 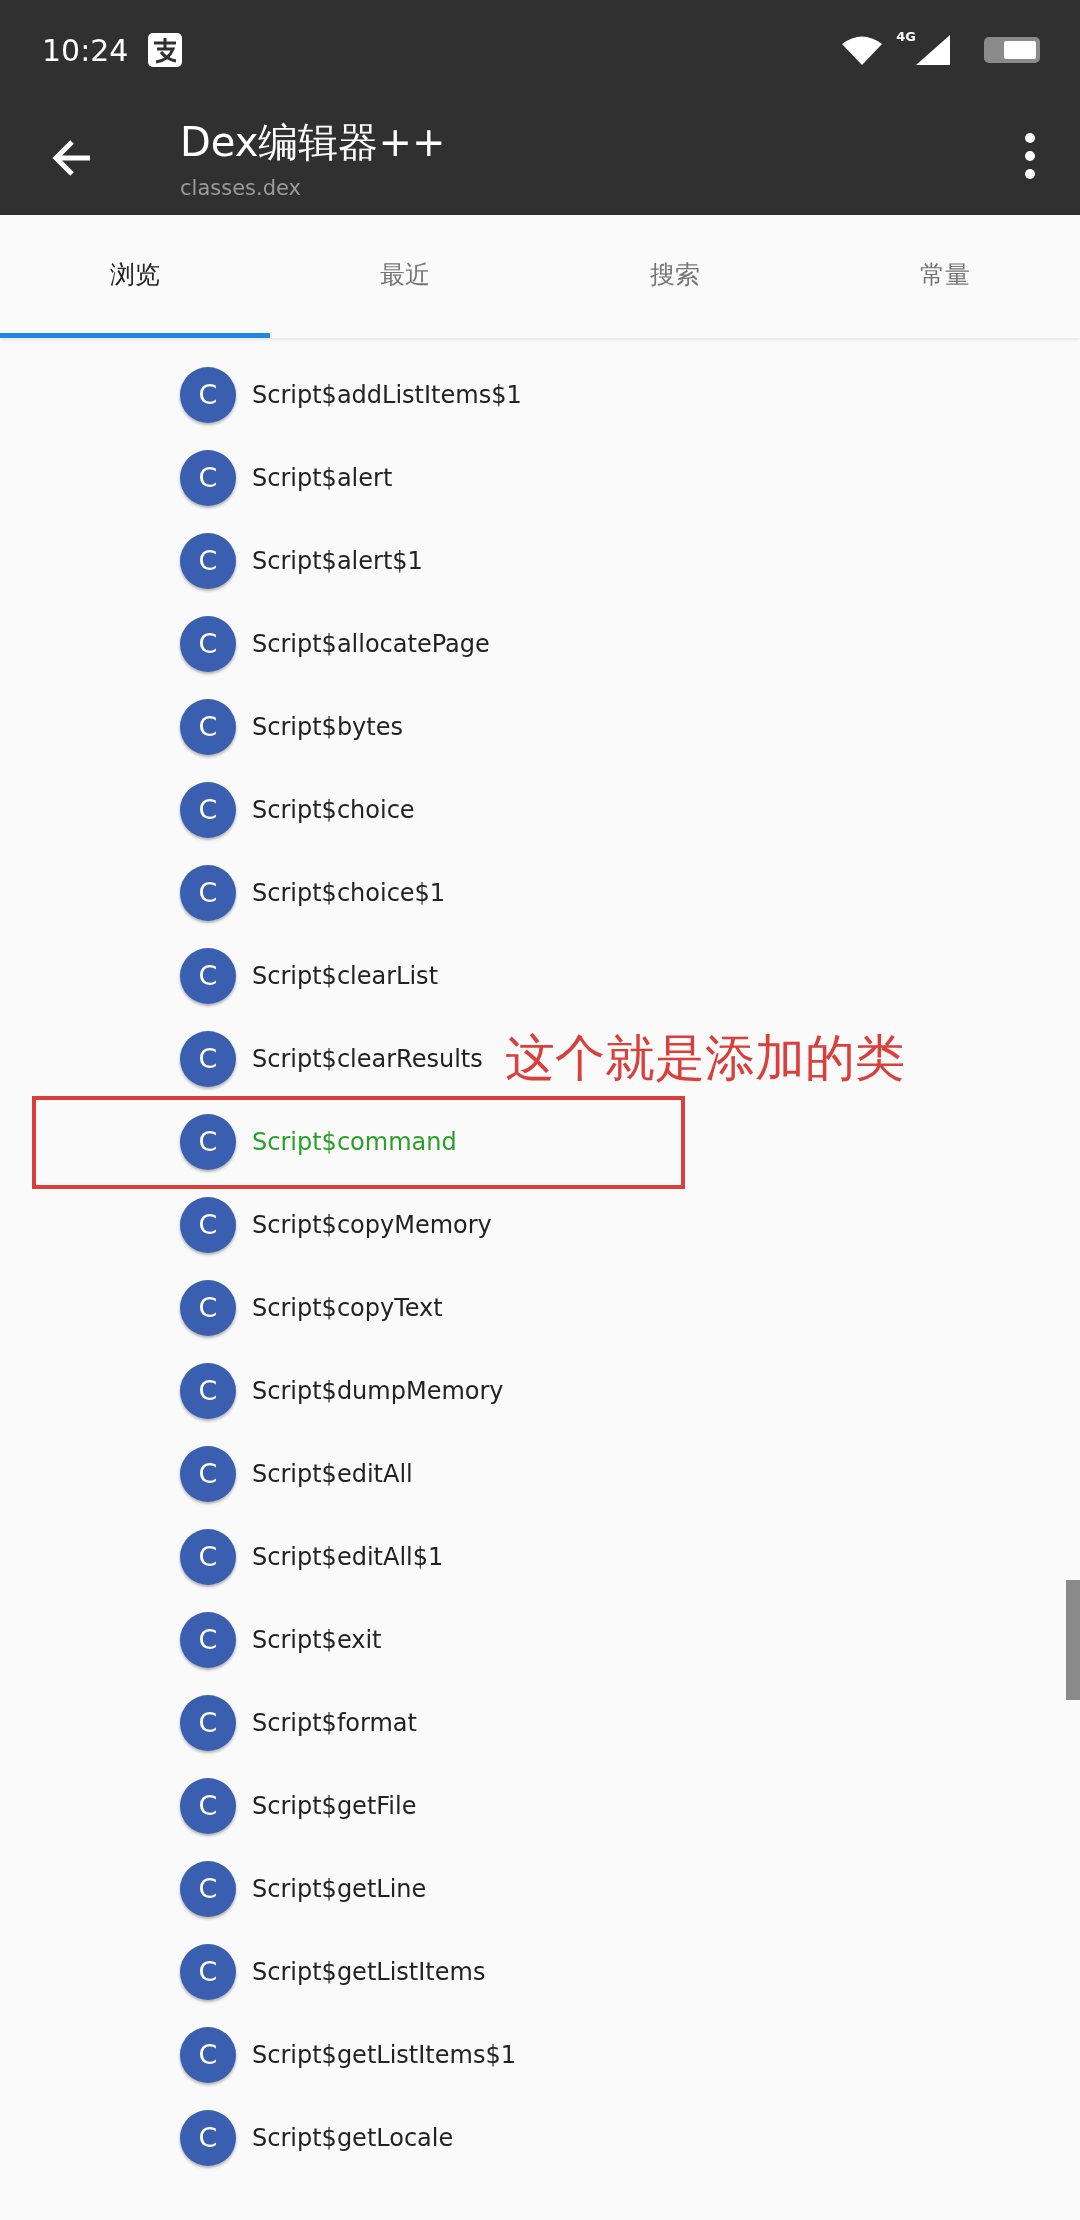 I want to click on class-name: Script$getListItems, so click(x=369, y=1971).